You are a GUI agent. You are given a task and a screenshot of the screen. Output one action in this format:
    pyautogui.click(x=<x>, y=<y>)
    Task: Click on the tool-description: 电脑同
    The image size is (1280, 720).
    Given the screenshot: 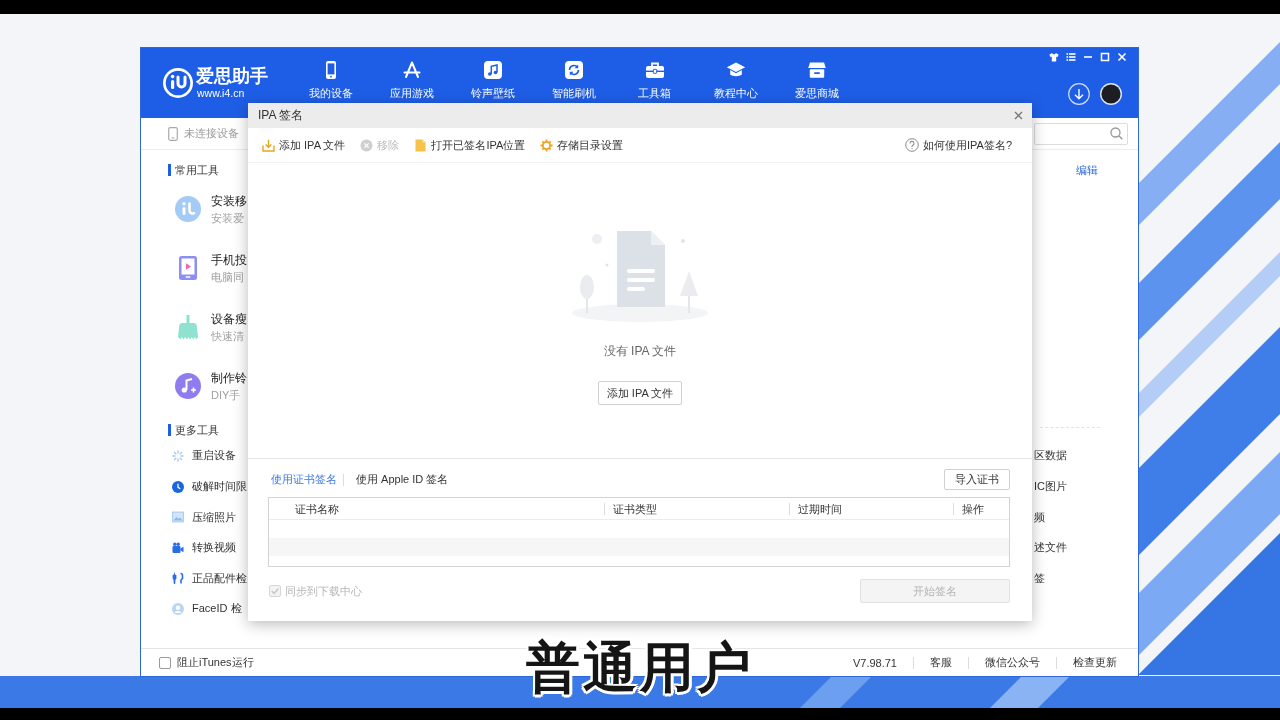 What is the action you would take?
    pyautogui.click(x=228, y=276)
    